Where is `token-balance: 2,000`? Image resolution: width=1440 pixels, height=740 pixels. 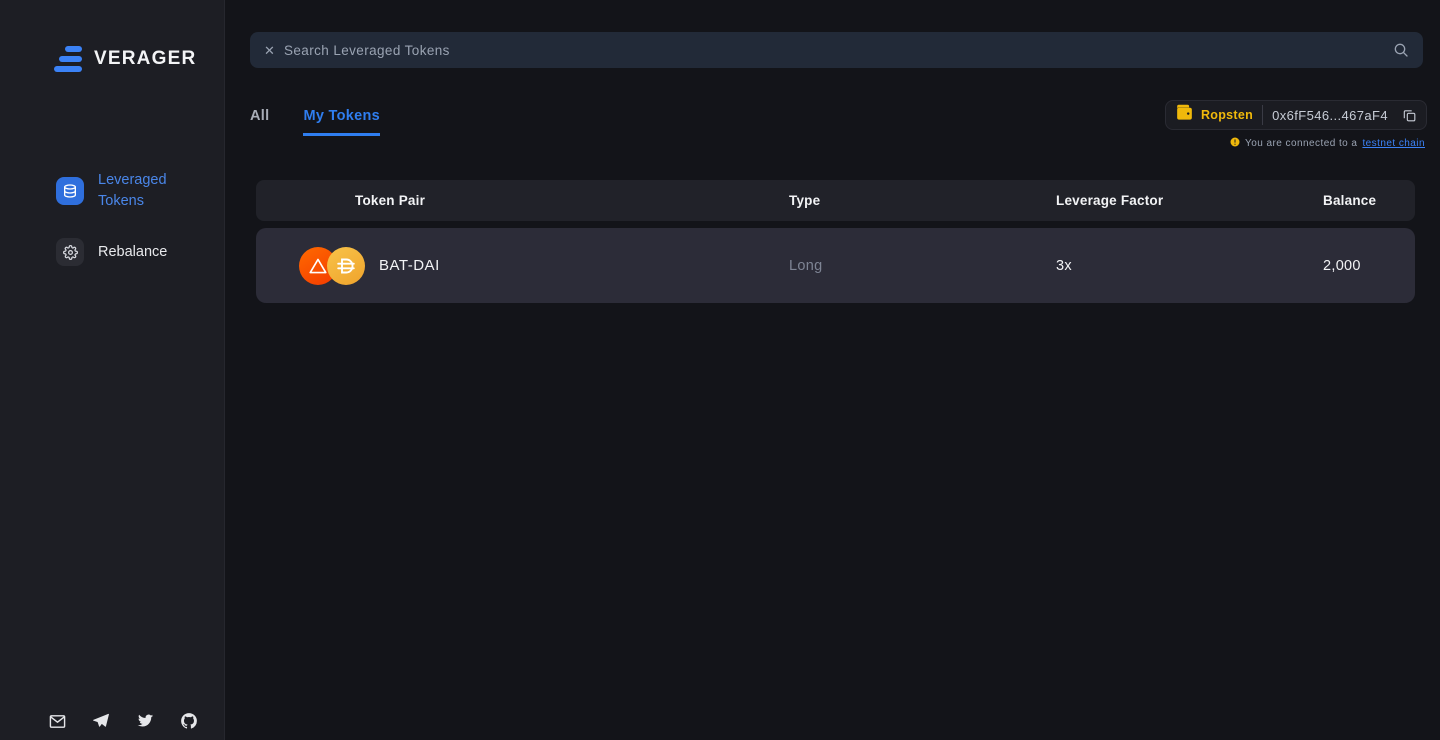 token-balance: 2,000 is located at coordinates (1342, 265).